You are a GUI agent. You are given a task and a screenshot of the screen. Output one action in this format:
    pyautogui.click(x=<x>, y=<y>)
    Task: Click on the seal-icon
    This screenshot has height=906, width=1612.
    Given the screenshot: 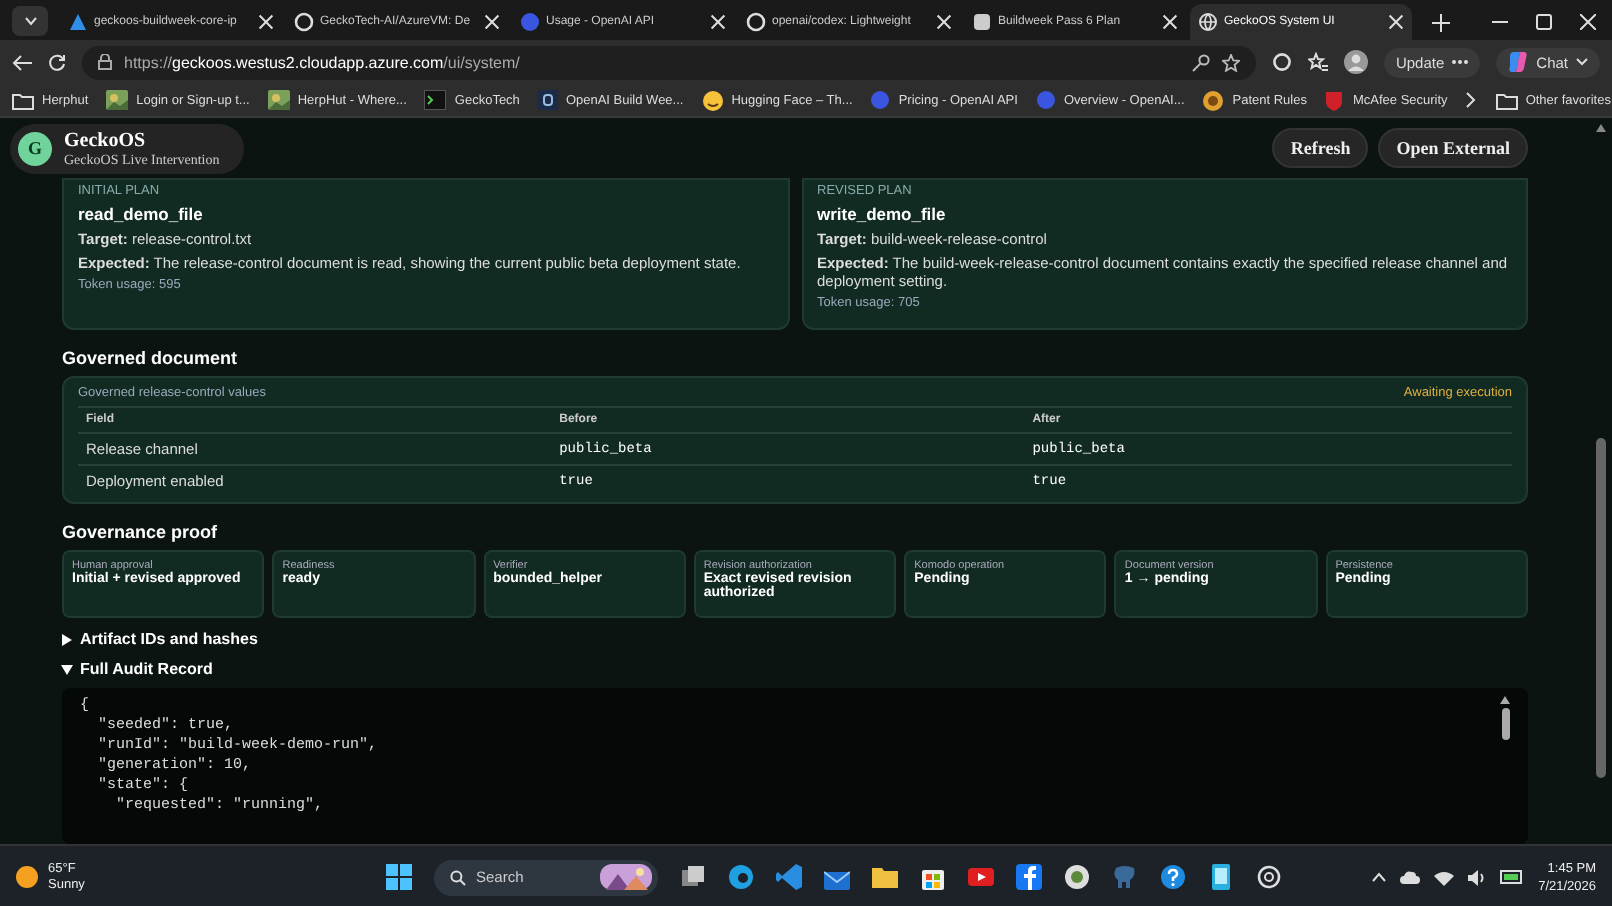 What is the action you would take?
    pyautogui.click(x=1213, y=100)
    